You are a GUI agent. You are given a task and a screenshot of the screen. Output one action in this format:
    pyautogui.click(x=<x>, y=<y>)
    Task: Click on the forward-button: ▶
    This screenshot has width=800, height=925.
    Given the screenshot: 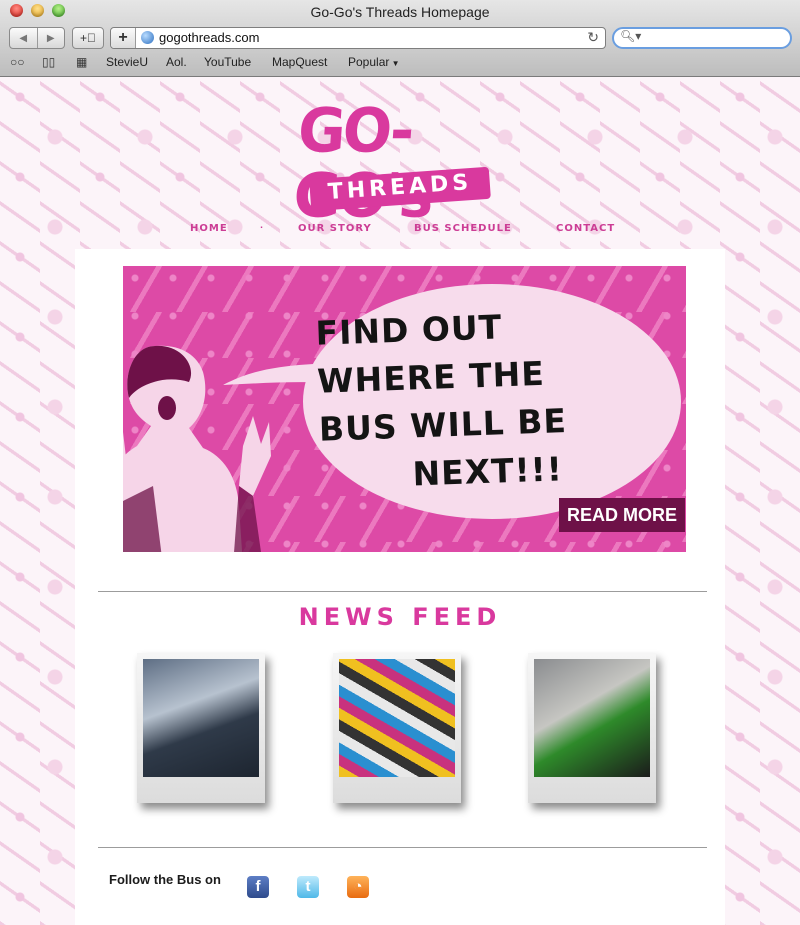 What is the action you would take?
    pyautogui.click(x=50, y=38)
    